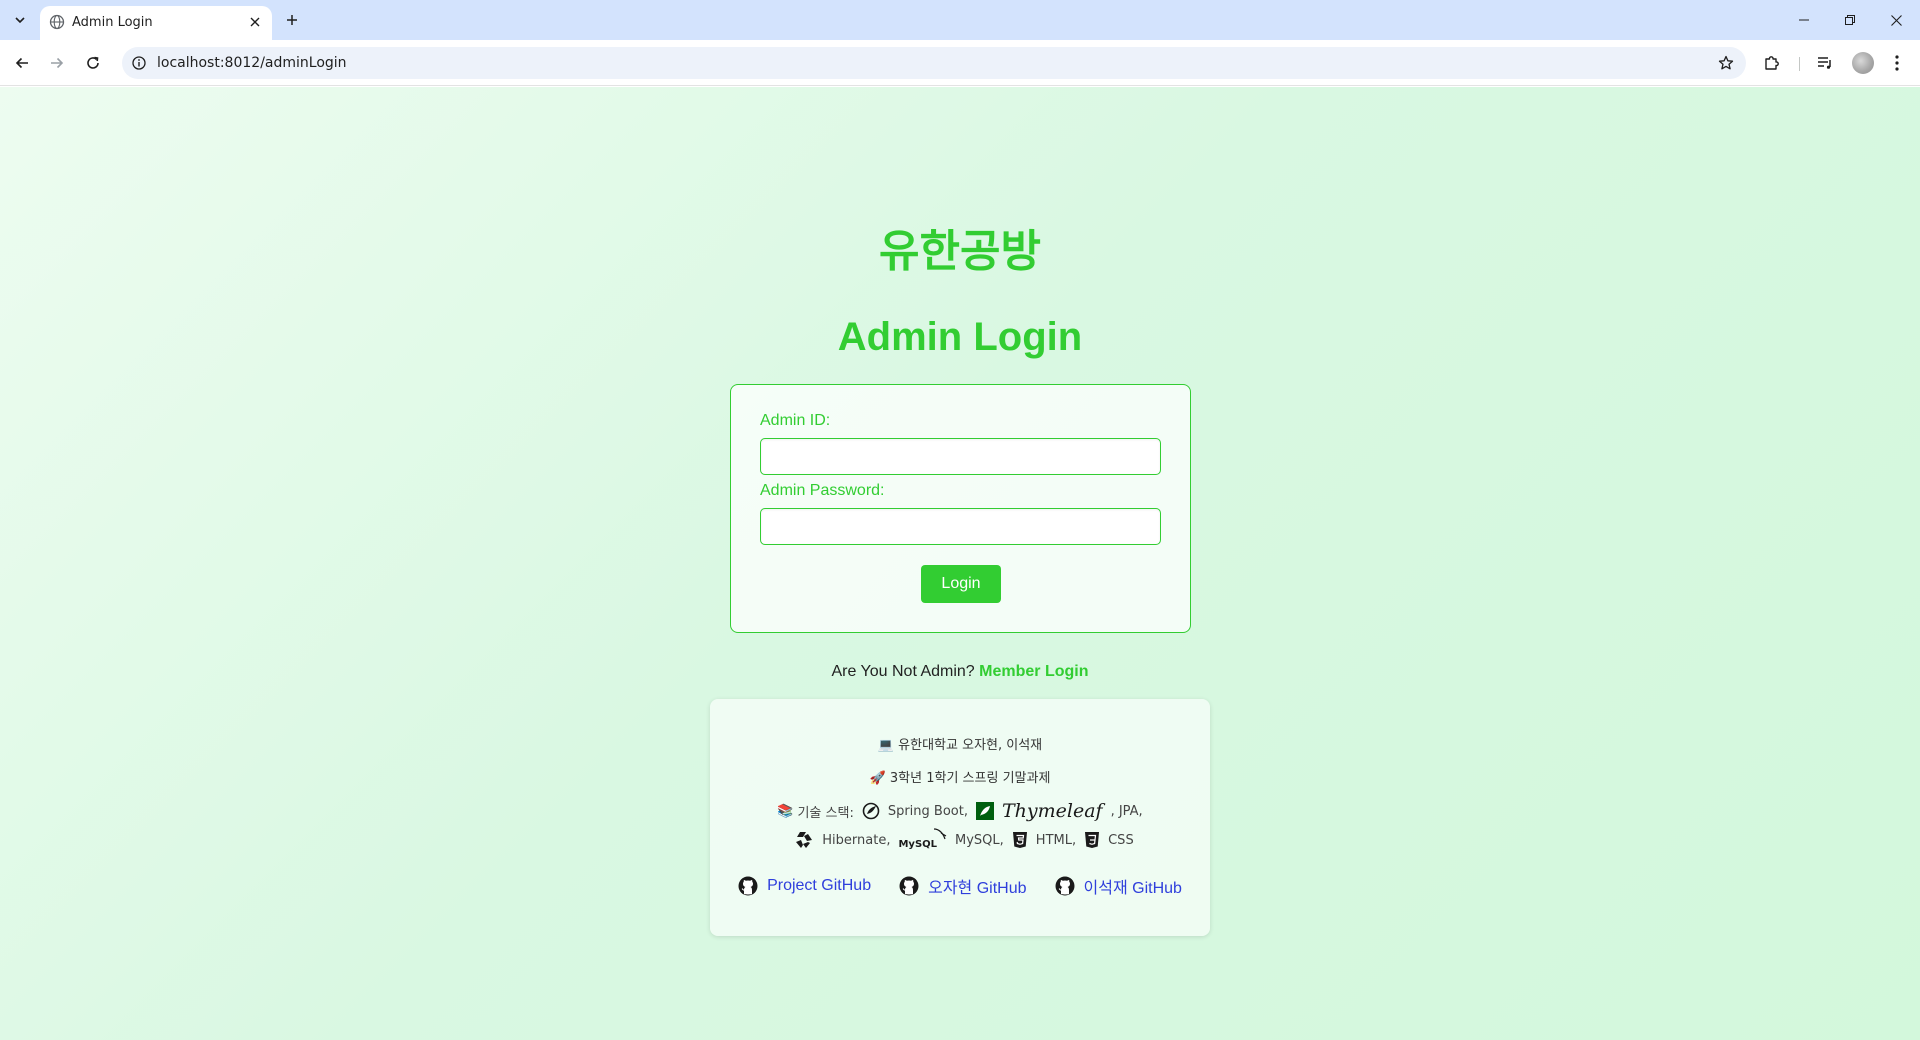 This screenshot has width=1920, height=1040. I want to click on tech-stack-row-2: Hibernate, MySQL MySQL, HTML, CSS, so click(960, 840).